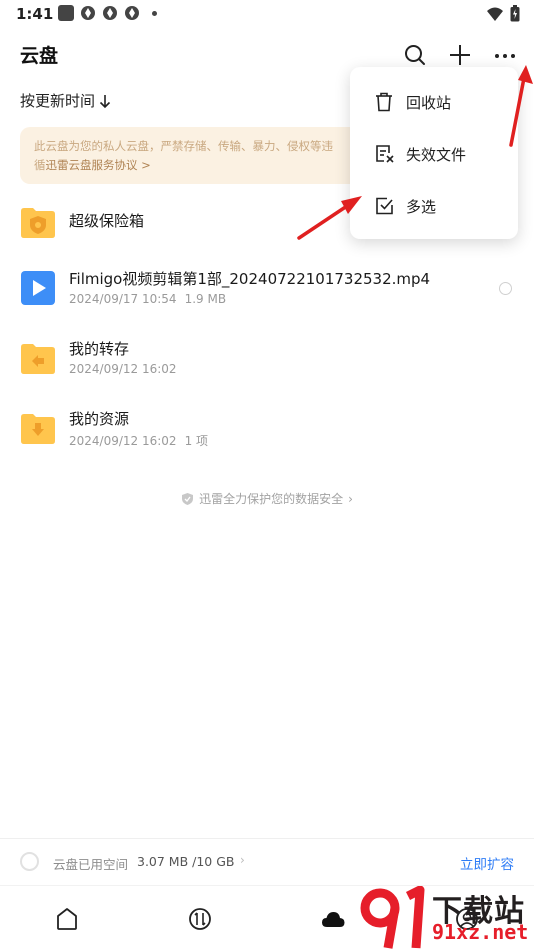  What do you see at coordinates (105, 101) in the screenshot?
I see `arrow-down-icon` at bounding box center [105, 101].